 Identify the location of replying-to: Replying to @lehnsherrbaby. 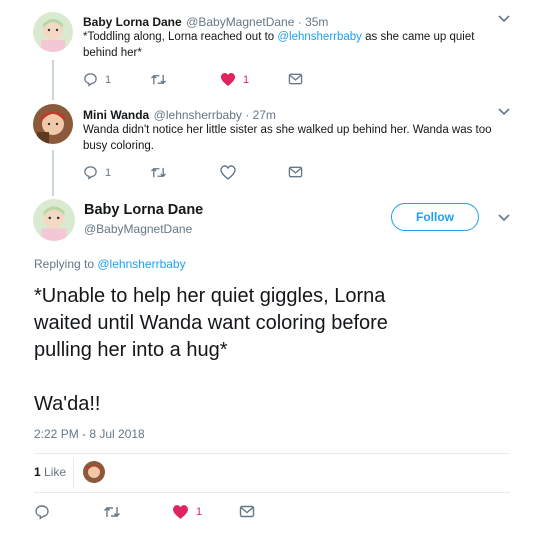
(110, 264).